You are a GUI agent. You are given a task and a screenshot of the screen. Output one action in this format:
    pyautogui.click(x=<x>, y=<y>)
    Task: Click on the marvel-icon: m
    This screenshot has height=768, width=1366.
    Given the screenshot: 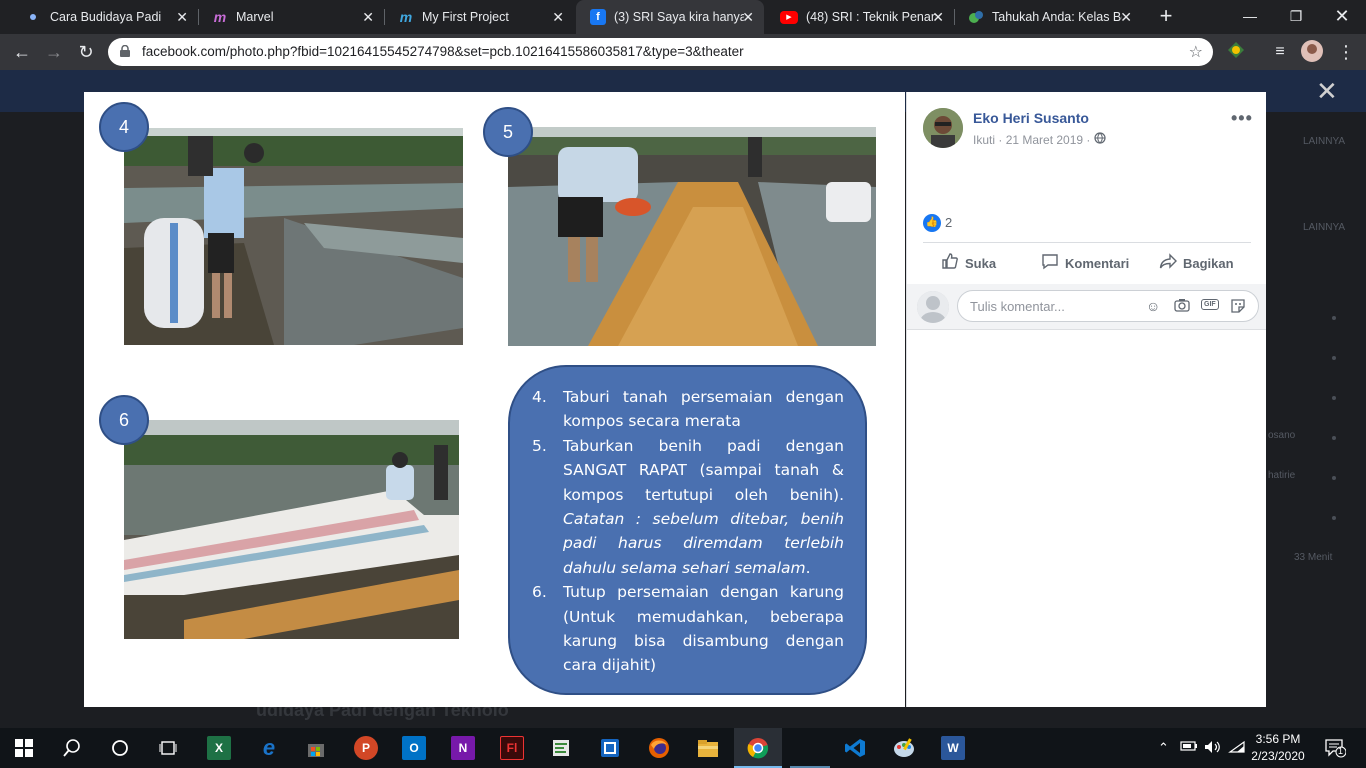 What is the action you would take?
    pyautogui.click(x=220, y=17)
    